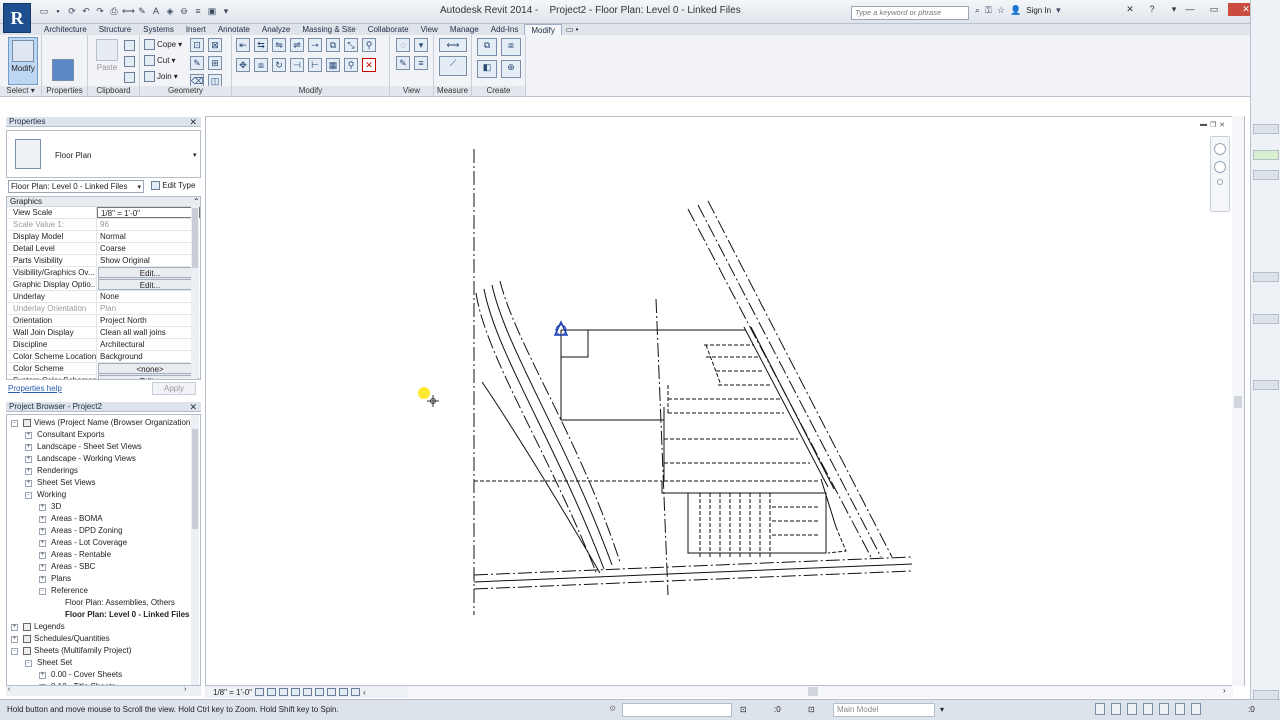 This screenshot has width=1280, height=720. What do you see at coordinates (103, 309) in the screenshot?
I see `property-row: Underlay Orientation Plan` at bounding box center [103, 309].